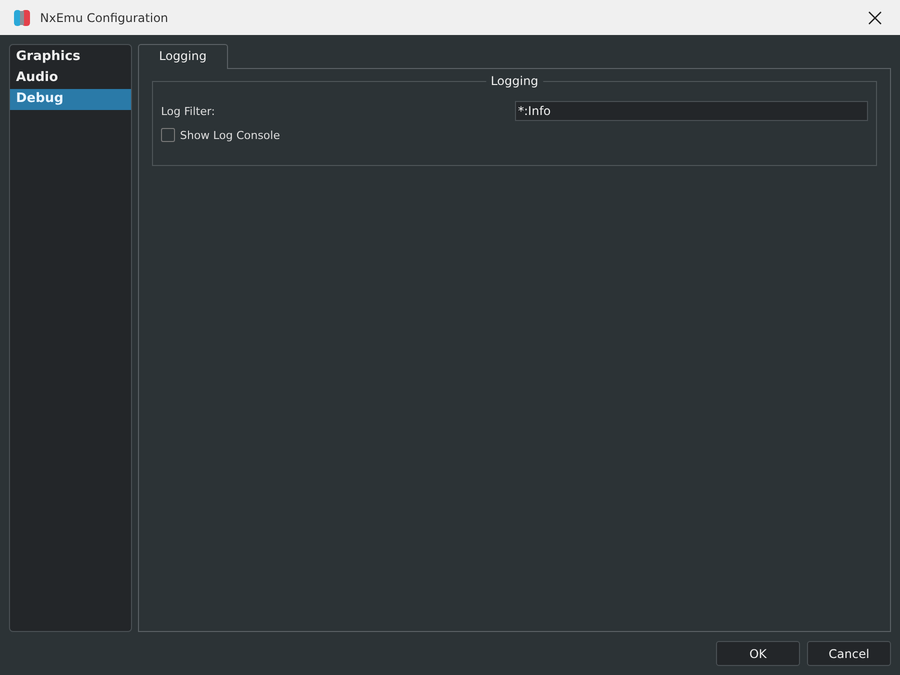 This screenshot has height=675, width=900. What do you see at coordinates (70, 99) in the screenshot?
I see `sidebar-item: Debug` at bounding box center [70, 99].